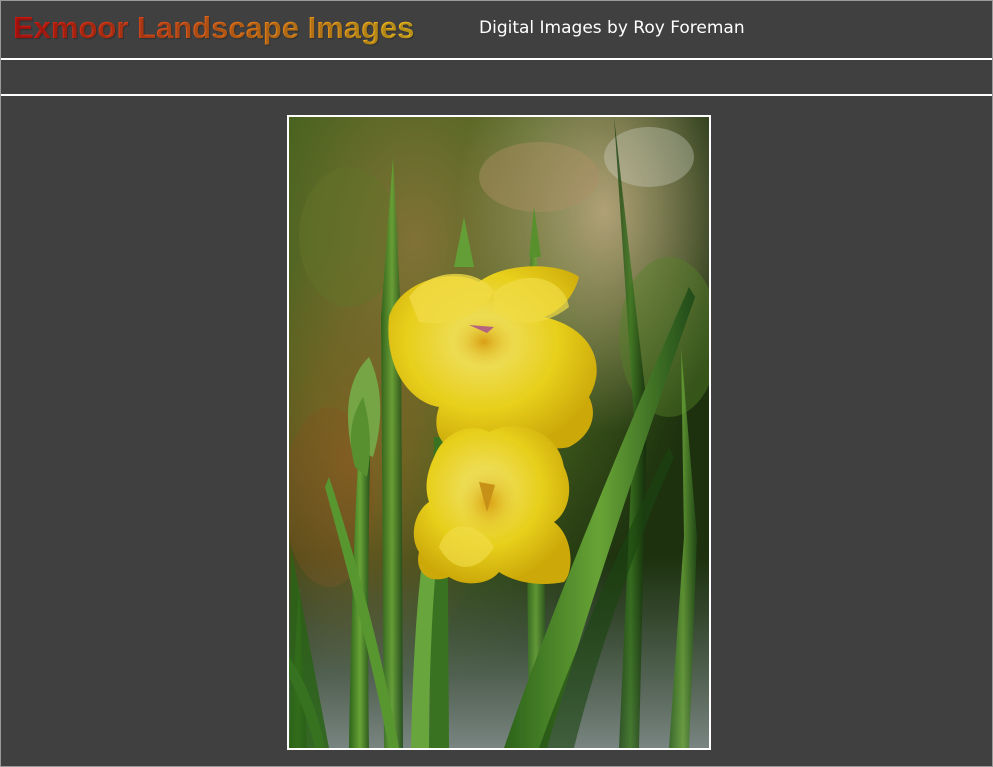 The width and height of the screenshot is (993, 767). What do you see at coordinates (612, 28) in the screenshot?
I see `site-subtitle: Digital Images by Roy Foreman` at bounding box center [612, 28].